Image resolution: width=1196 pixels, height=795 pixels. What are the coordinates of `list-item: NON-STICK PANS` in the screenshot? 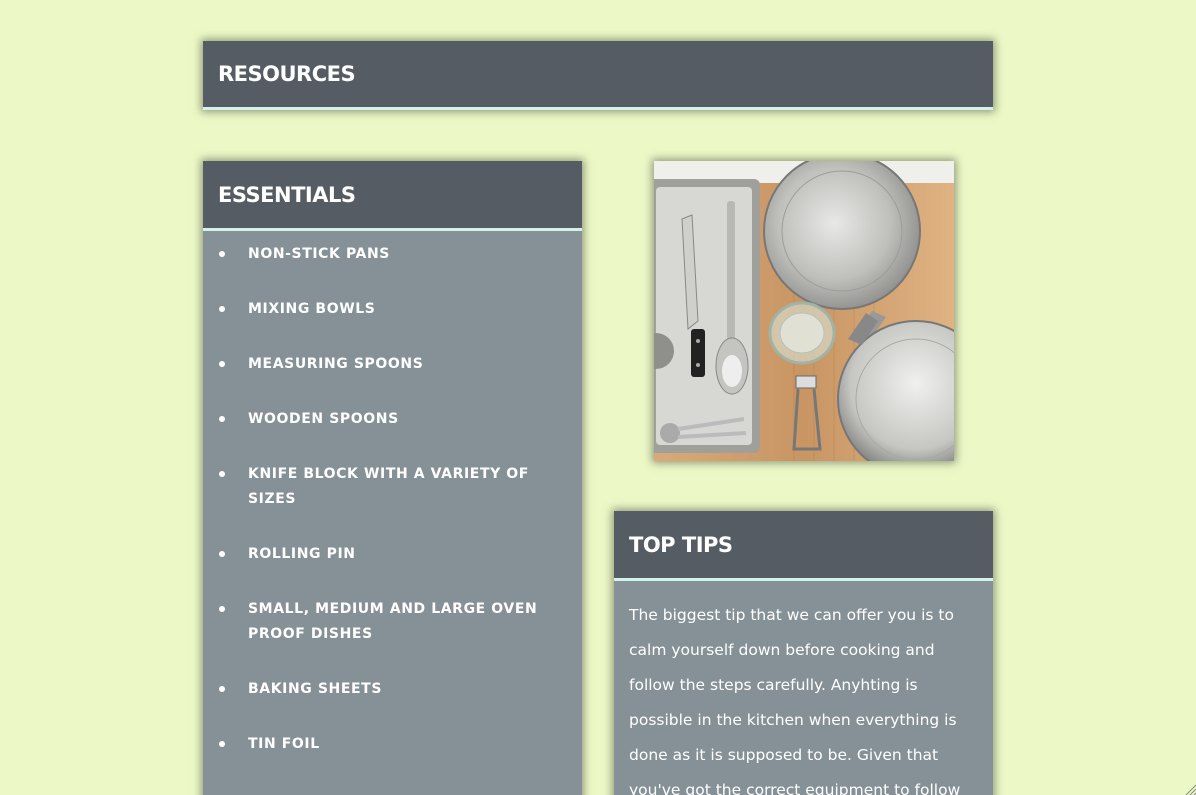 It's located at (392, 254).